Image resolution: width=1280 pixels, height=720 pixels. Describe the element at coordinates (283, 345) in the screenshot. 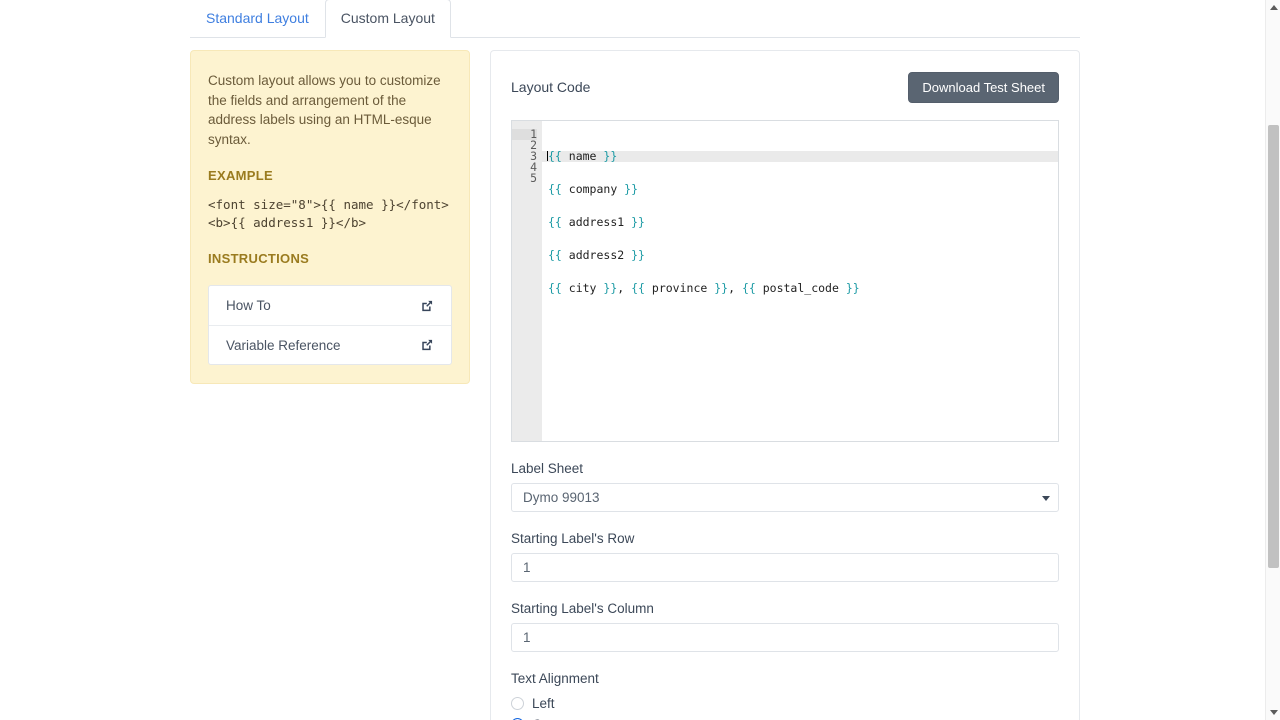

I see `link-label-variable-reference: Variable Reference` at that location.